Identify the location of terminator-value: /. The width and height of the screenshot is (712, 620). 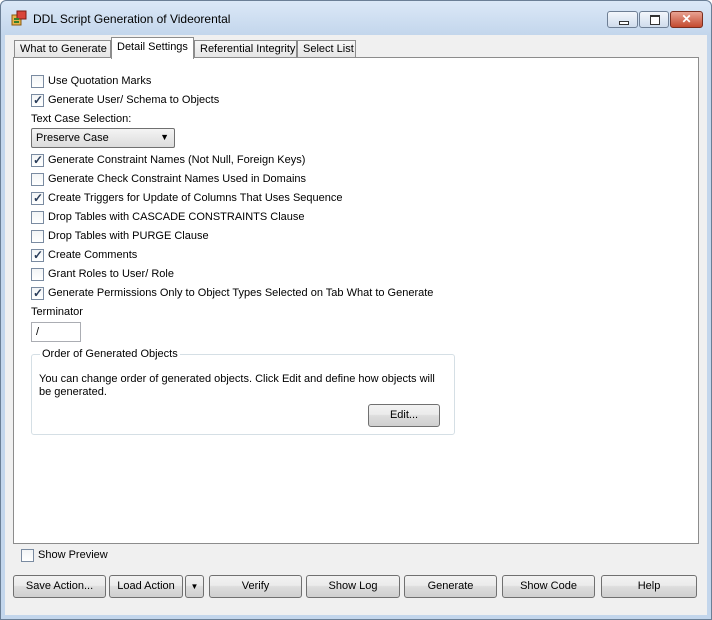
(38, 332).